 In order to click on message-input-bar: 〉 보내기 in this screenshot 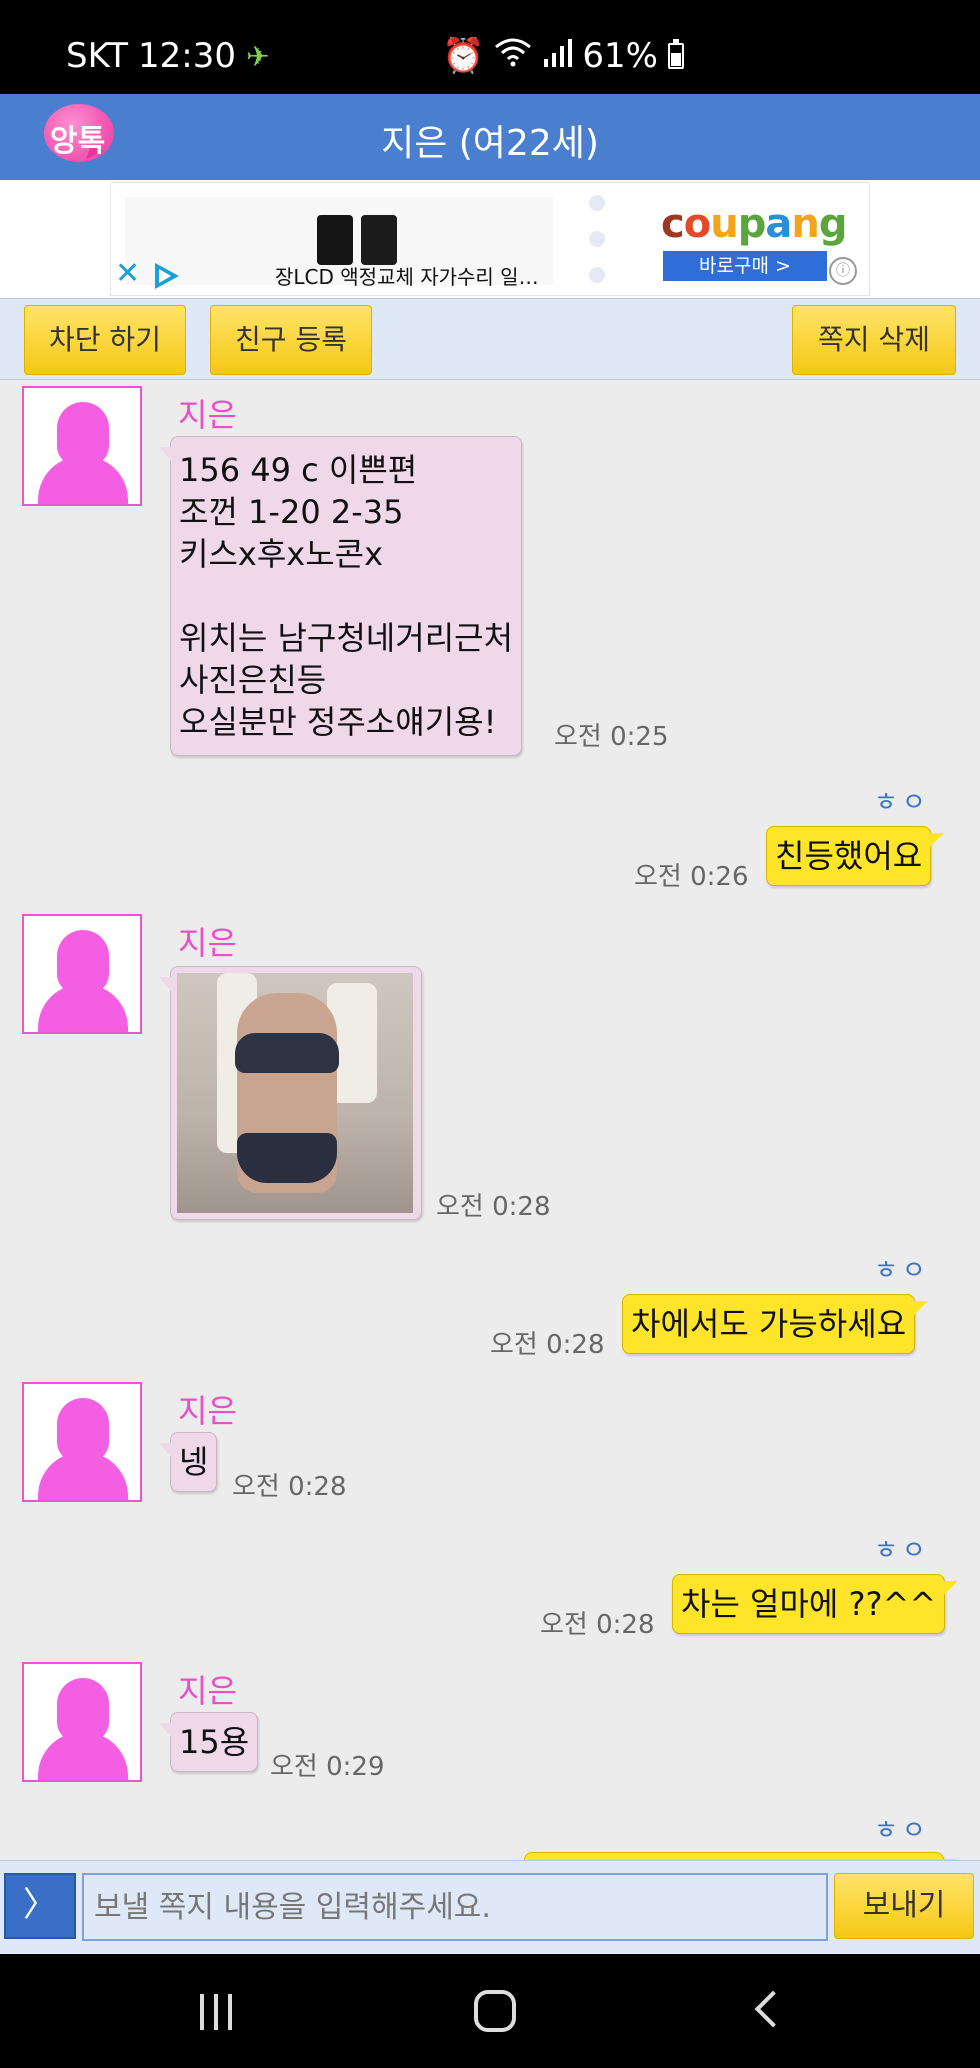, I will do `click(490, 1907)`.